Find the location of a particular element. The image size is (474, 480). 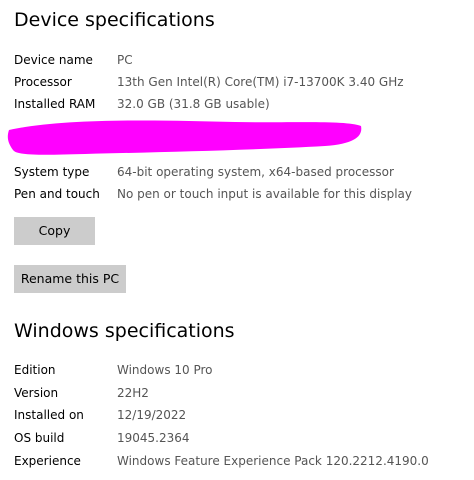

windows-specifications-heading: Windows specifications is located at coordinates (124, 331).